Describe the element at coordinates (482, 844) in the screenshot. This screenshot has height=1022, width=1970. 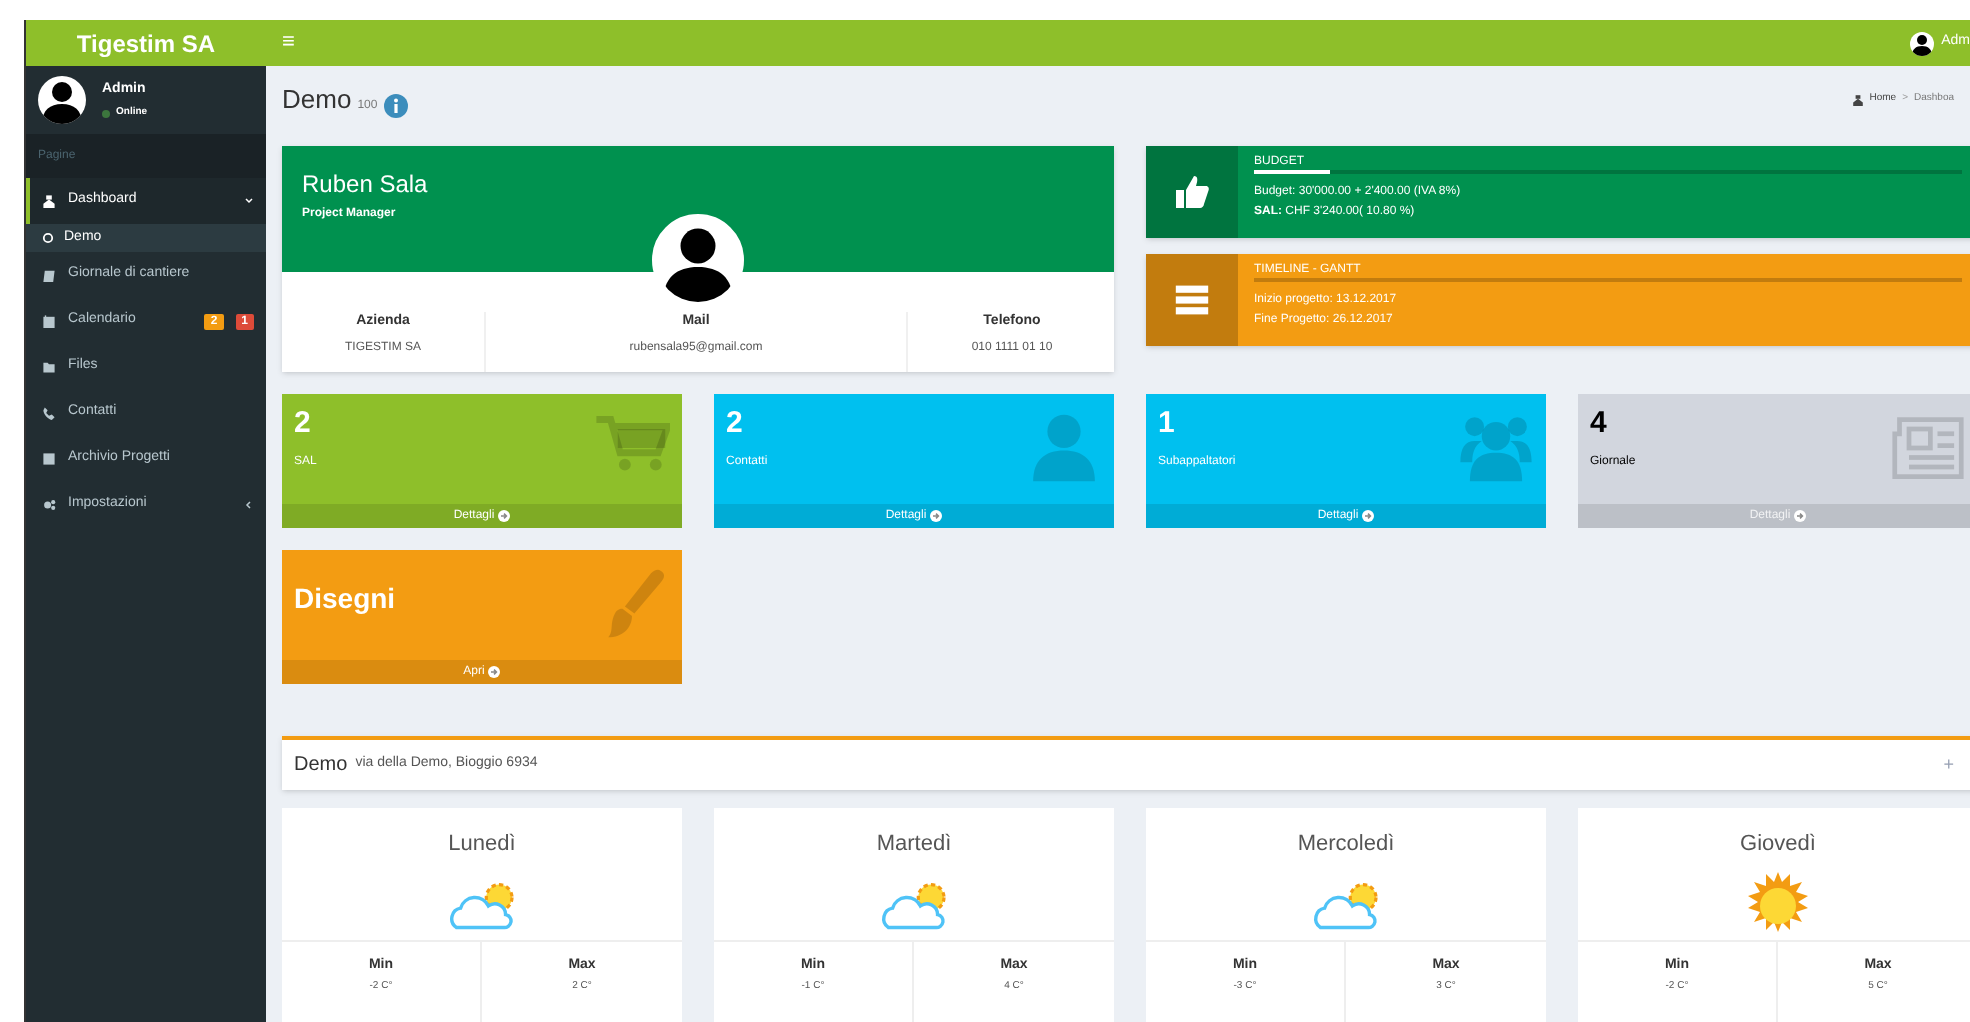
I see `weather-day: Lunedì` at that location.